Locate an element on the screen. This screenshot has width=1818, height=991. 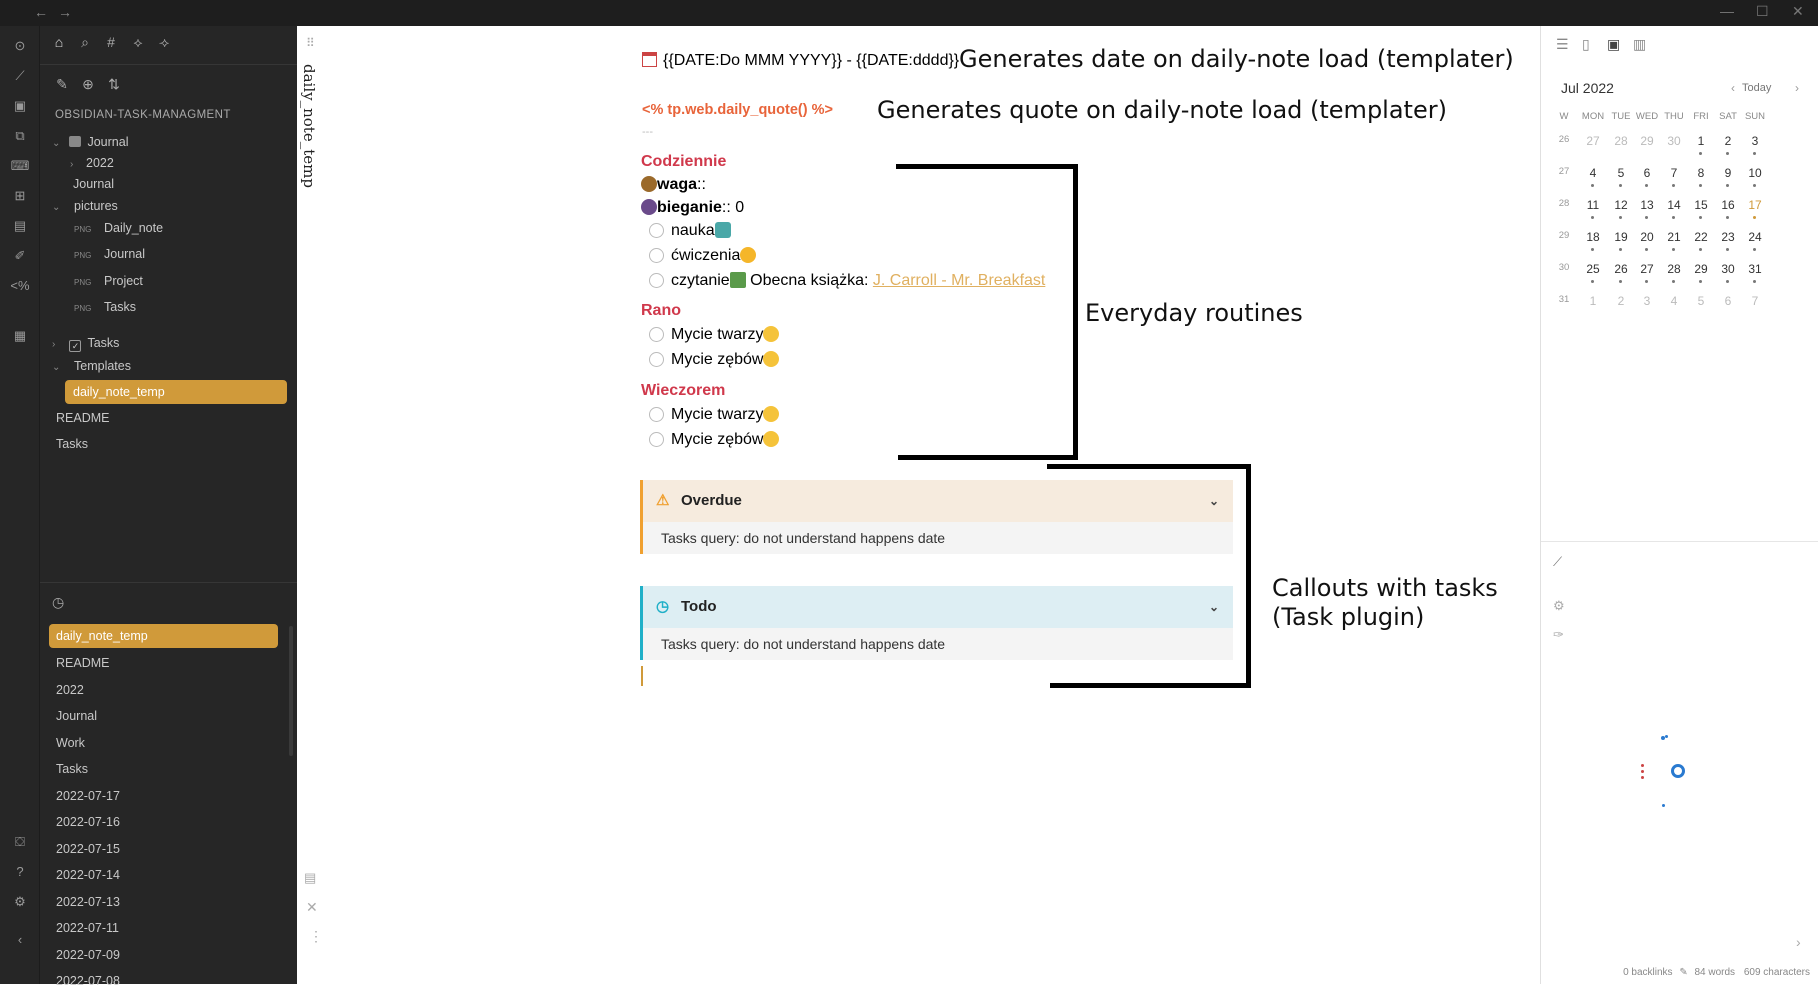
templates-icon: ⧉ is located at coordinates (20, 136).